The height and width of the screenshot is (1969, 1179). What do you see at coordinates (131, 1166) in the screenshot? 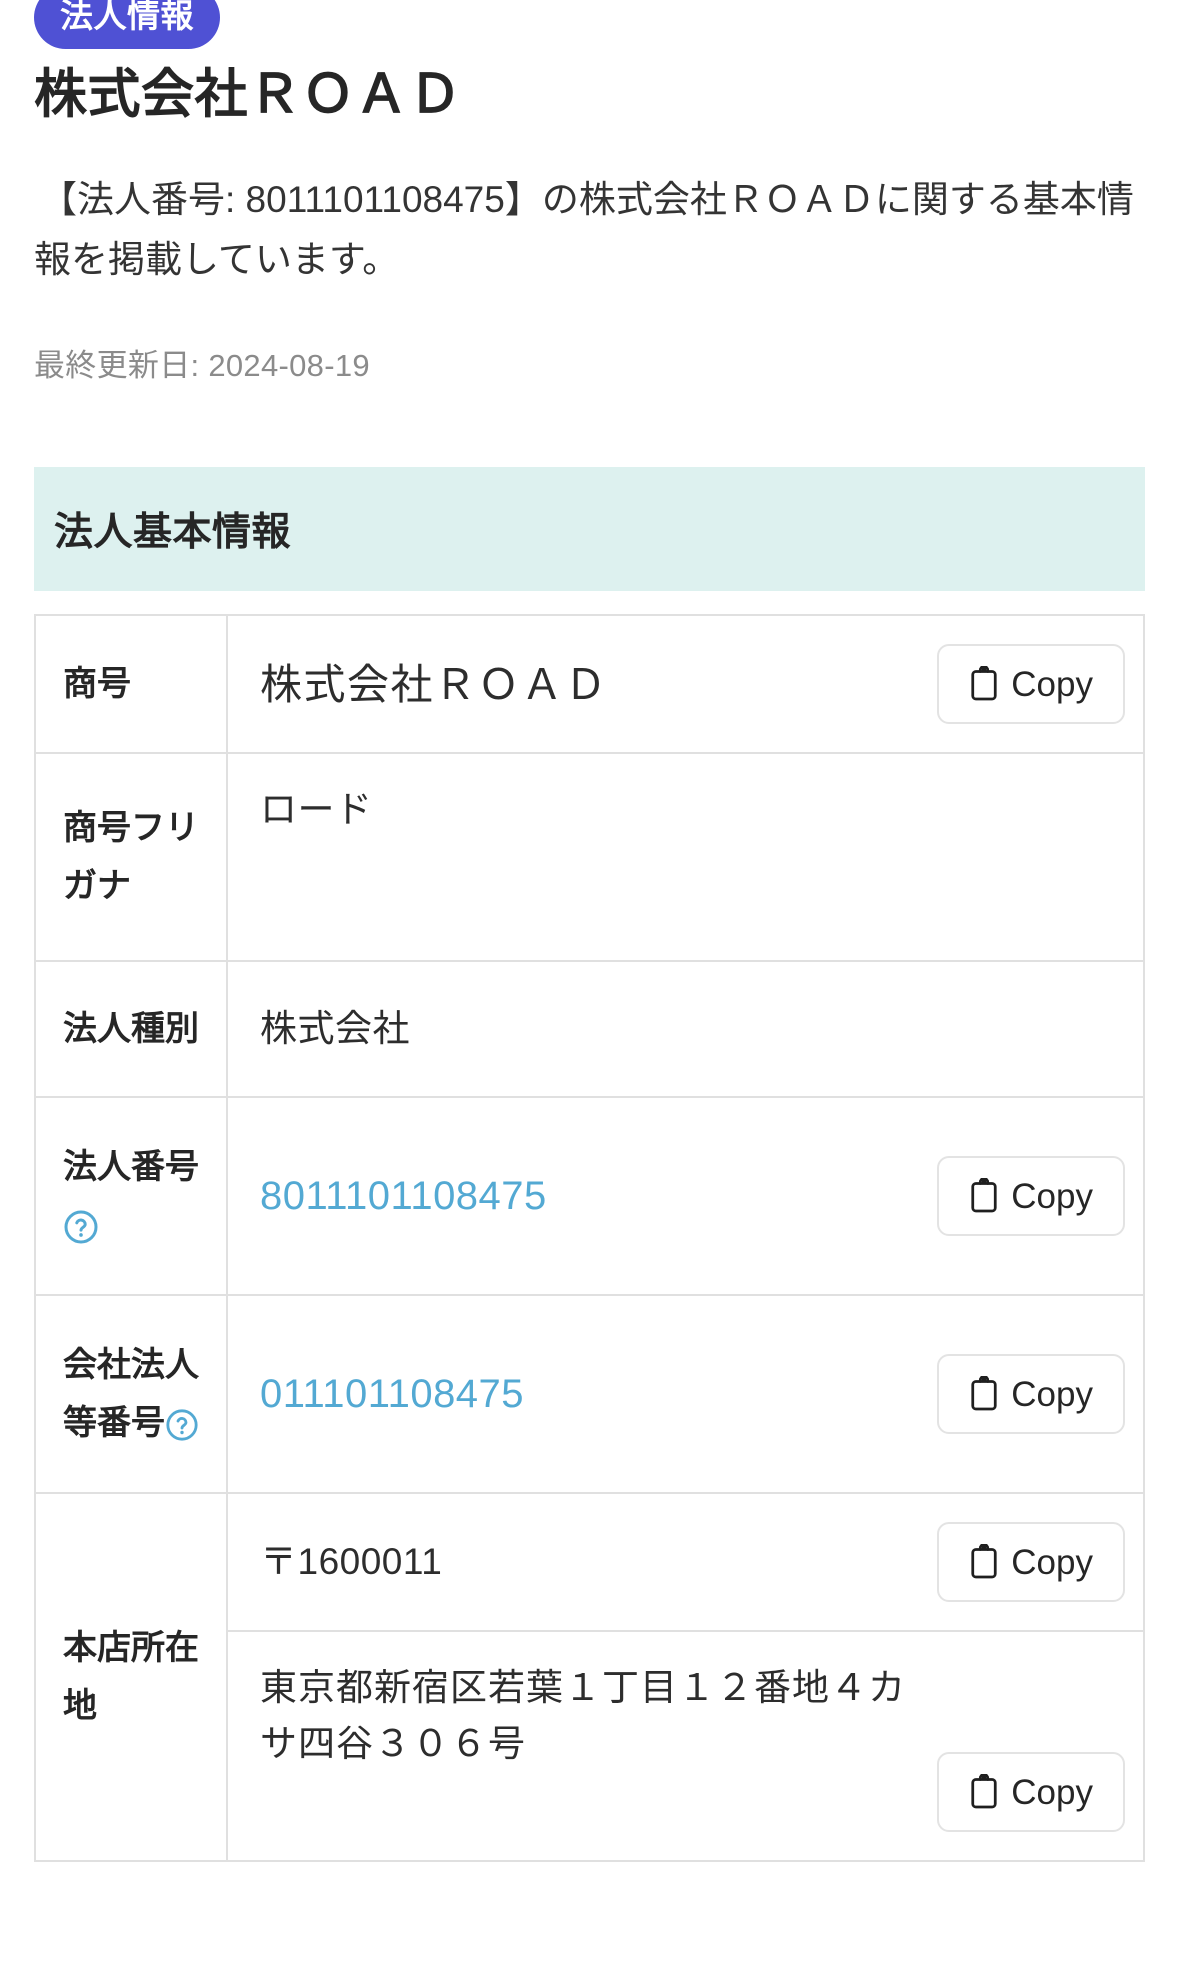
I see `row-label-text: 法人番号` at bounding box center [131, 1166].